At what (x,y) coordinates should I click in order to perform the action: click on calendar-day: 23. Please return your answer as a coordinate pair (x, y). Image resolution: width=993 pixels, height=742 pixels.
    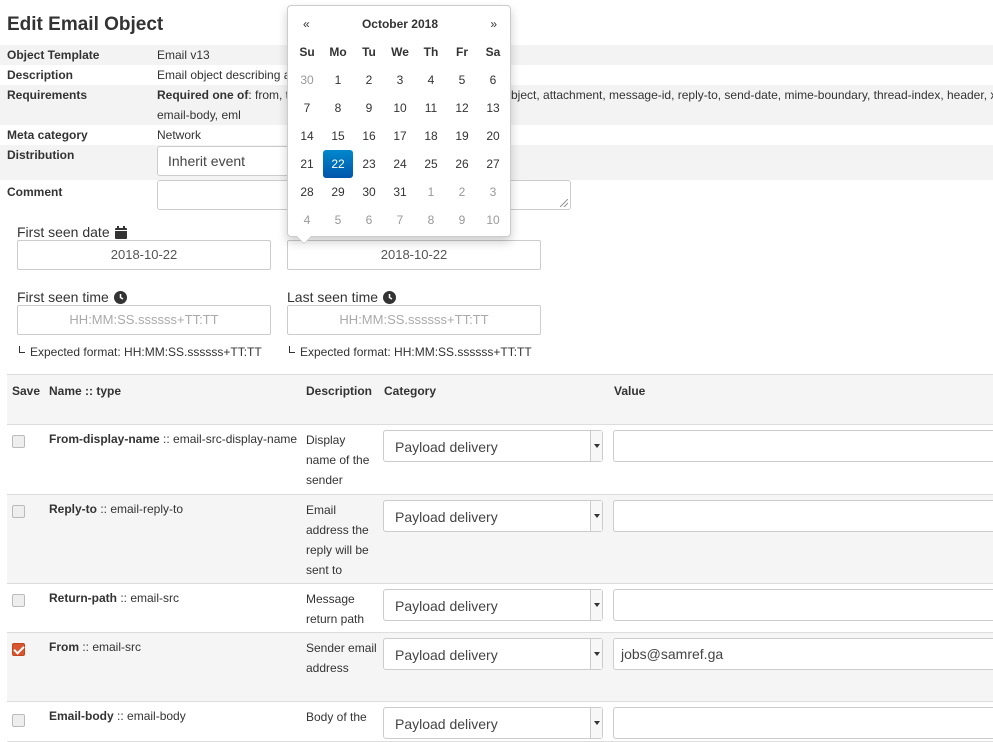
    Looking at the image, I should click on (369, 164).